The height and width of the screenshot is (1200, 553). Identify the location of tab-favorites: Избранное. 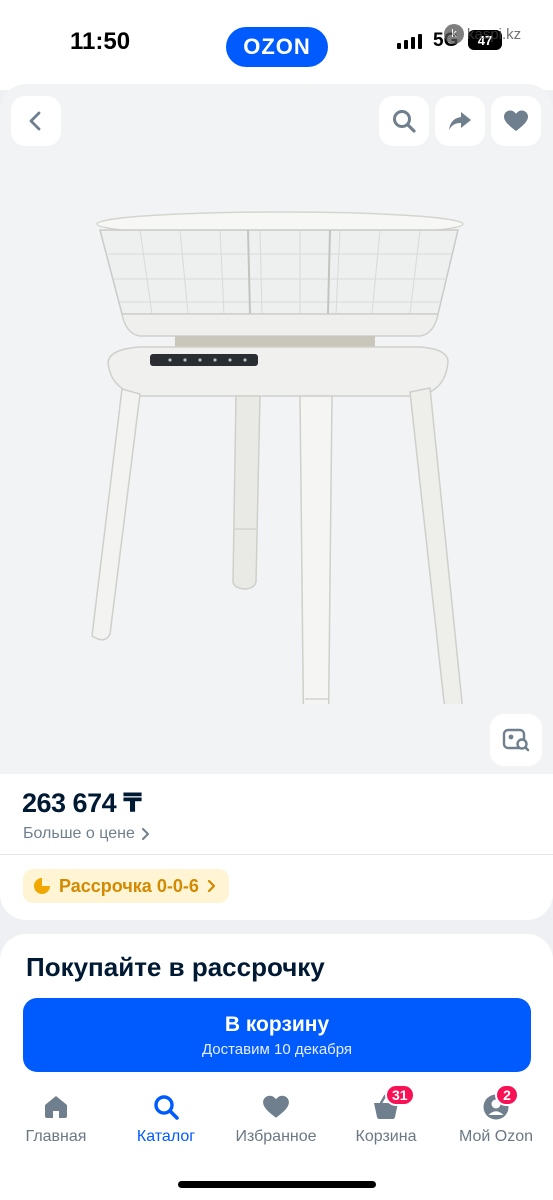
(276, 1119).